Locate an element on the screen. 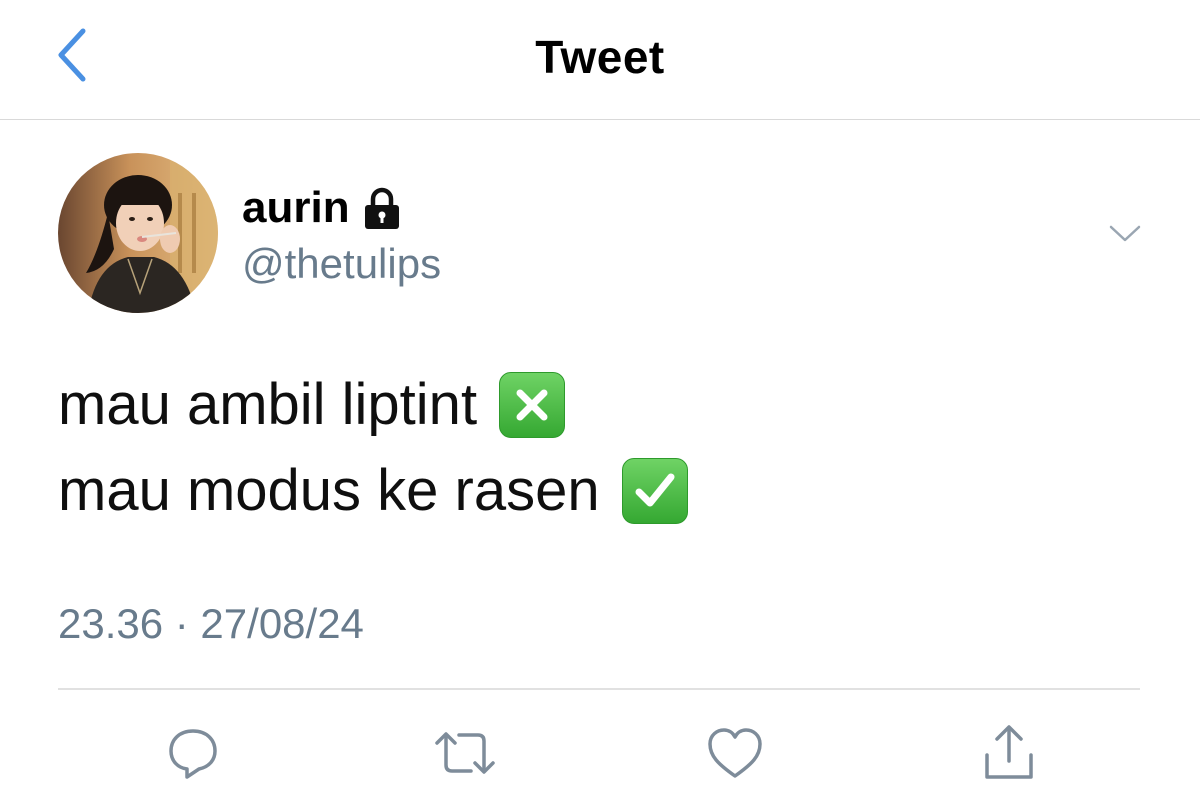  reply-icon is located at coordinates (193, 754).